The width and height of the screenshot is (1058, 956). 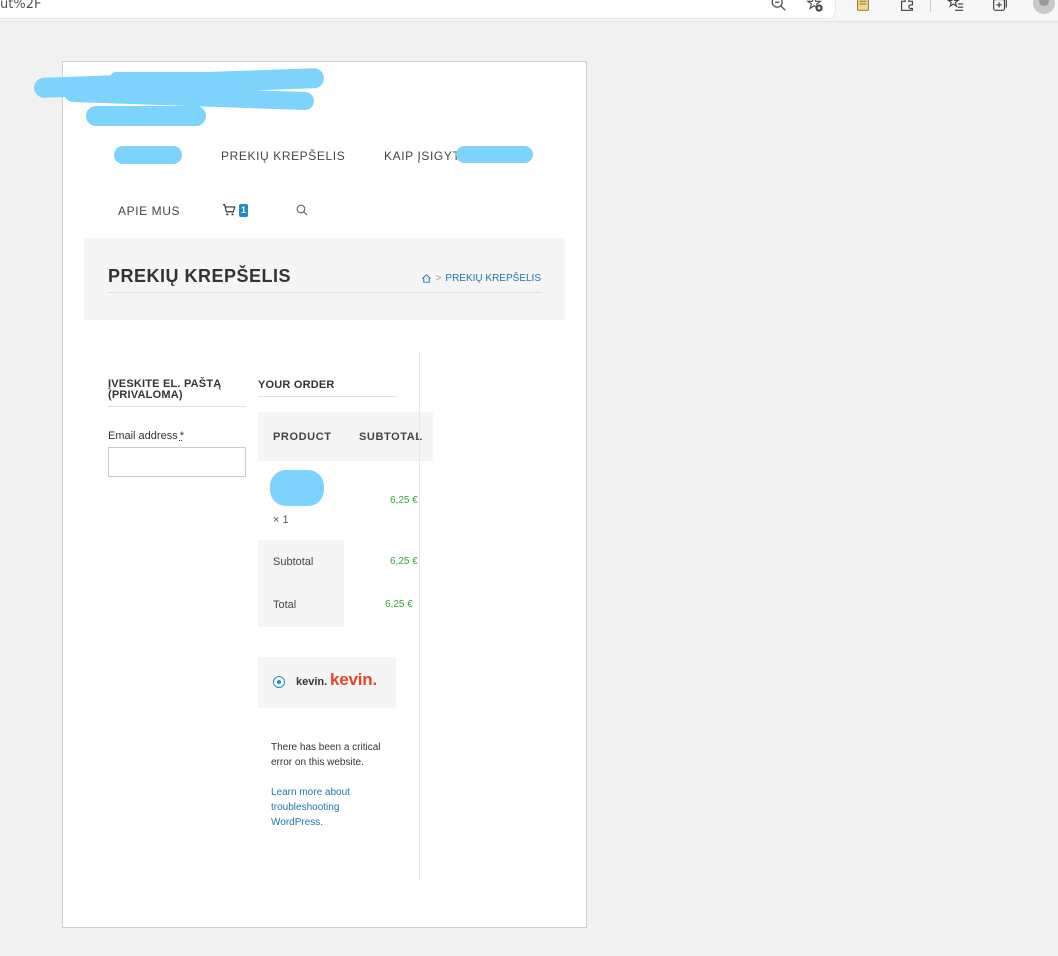 I want to click on email-section-heading: ĮVESKITE EL. PAŠTĄ (PRIVALOMA), so click(x=165, y=389).